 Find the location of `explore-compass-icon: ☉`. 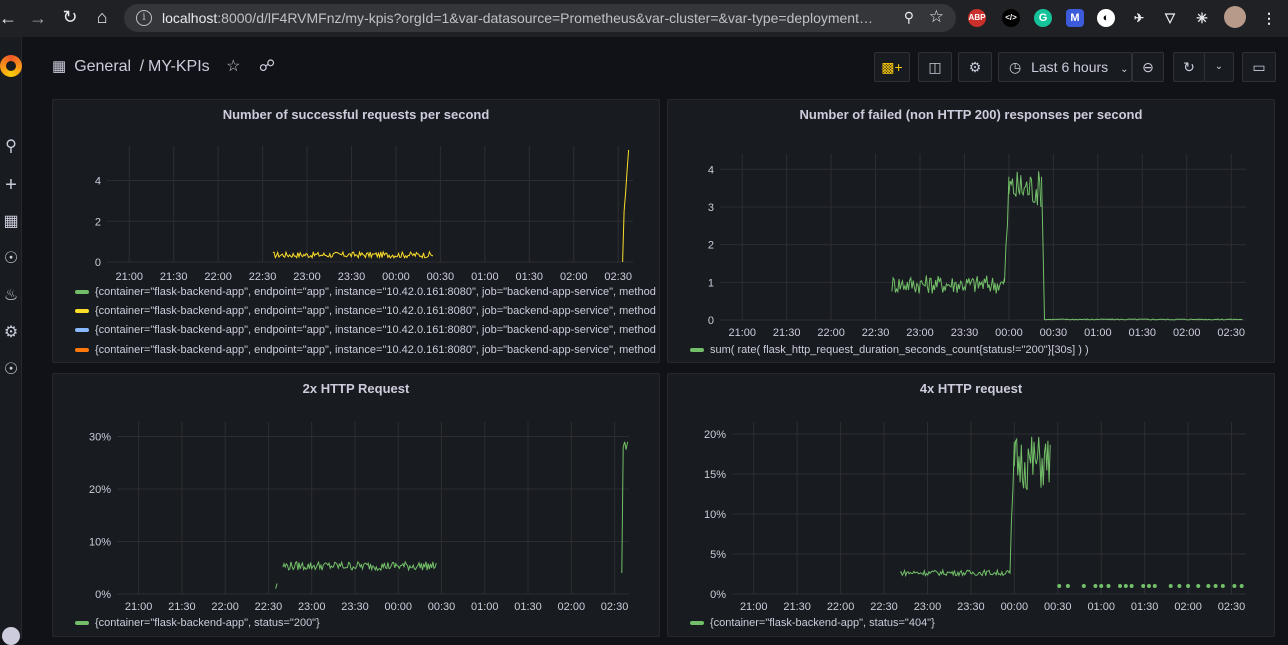

explore-compass-icon: ☉ is located at coordinates (11, 259).